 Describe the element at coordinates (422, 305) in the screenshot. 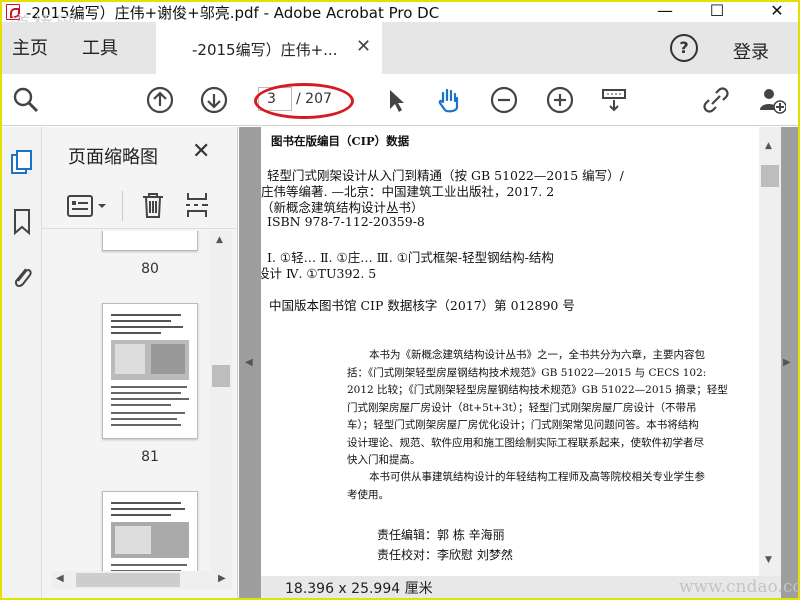

I see `cip-number: 中国版本图书馆 CIP 数据核字（2017）第 012890 号` at that location.